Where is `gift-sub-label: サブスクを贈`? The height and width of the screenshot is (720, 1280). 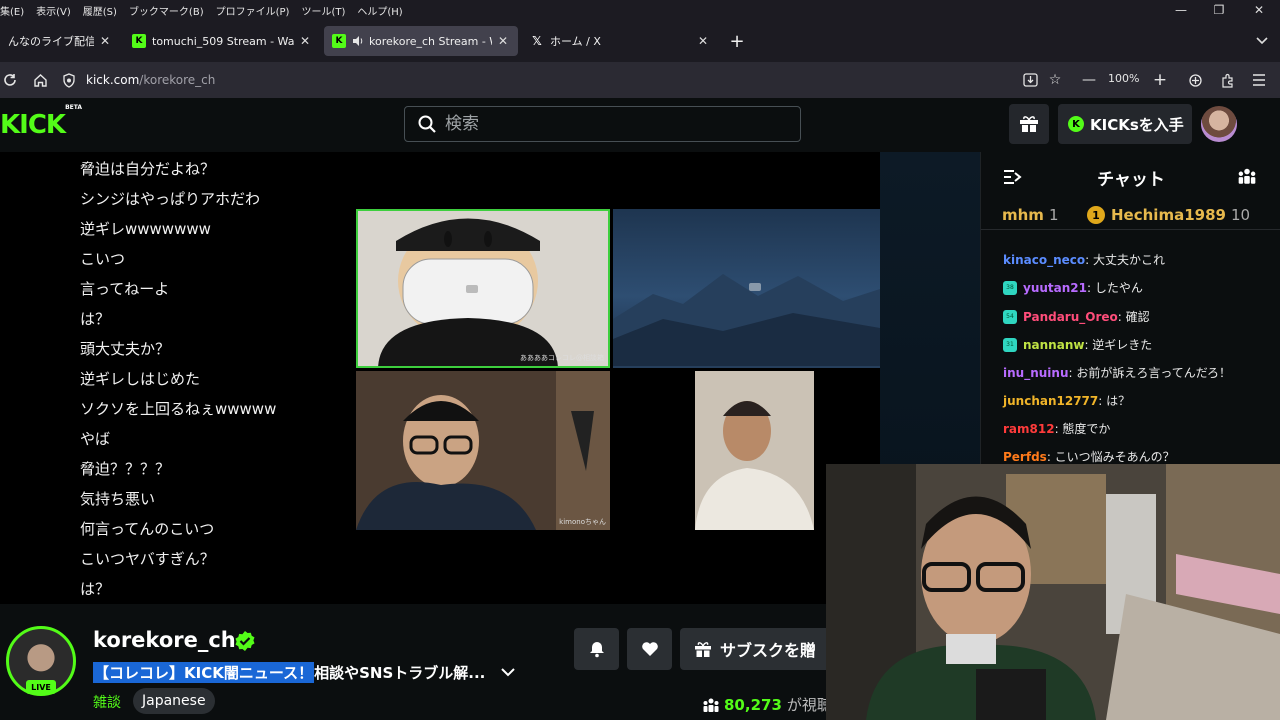
gift-sub-label: サブスクを贈 is located at coordinates (768, 650).